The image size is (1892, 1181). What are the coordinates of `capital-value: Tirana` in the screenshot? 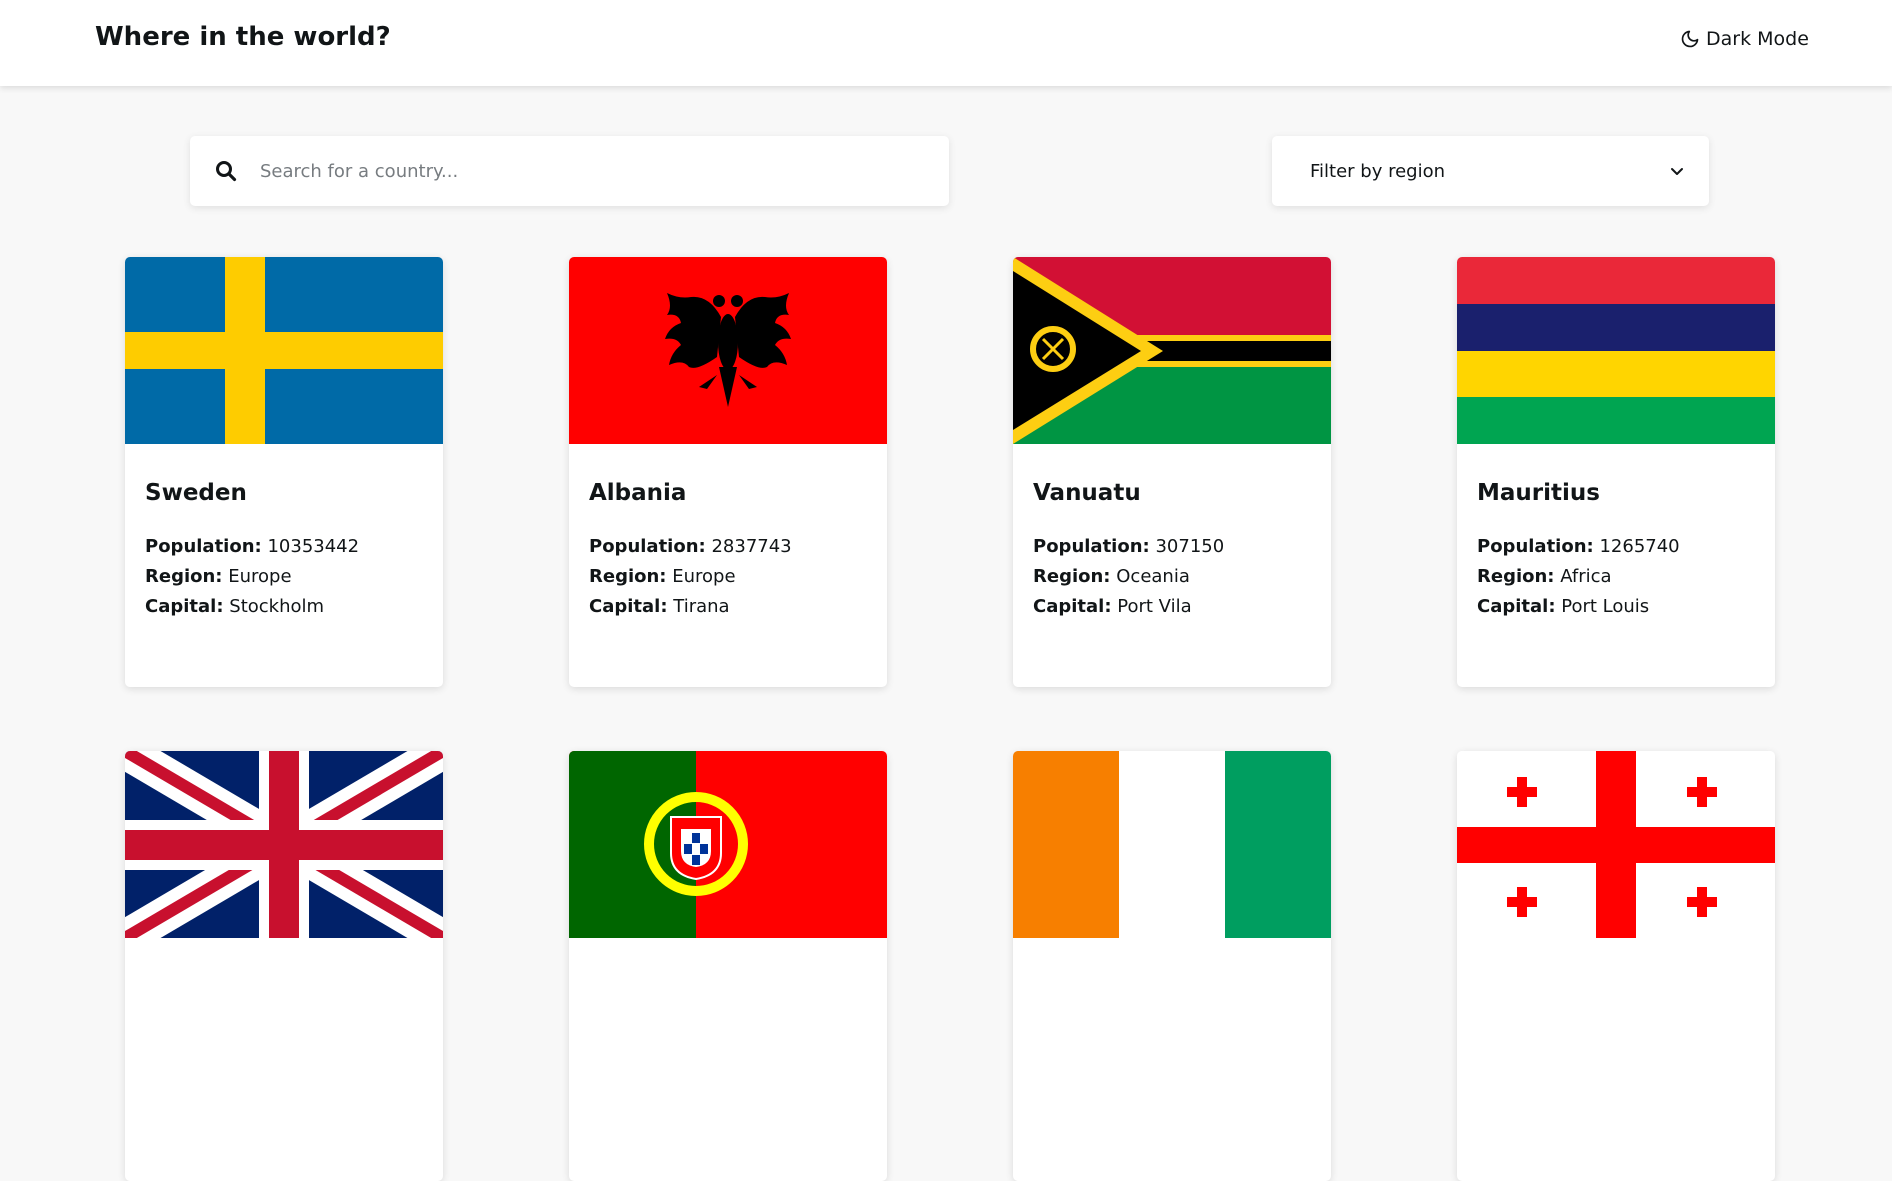 It's located at (701, 606).